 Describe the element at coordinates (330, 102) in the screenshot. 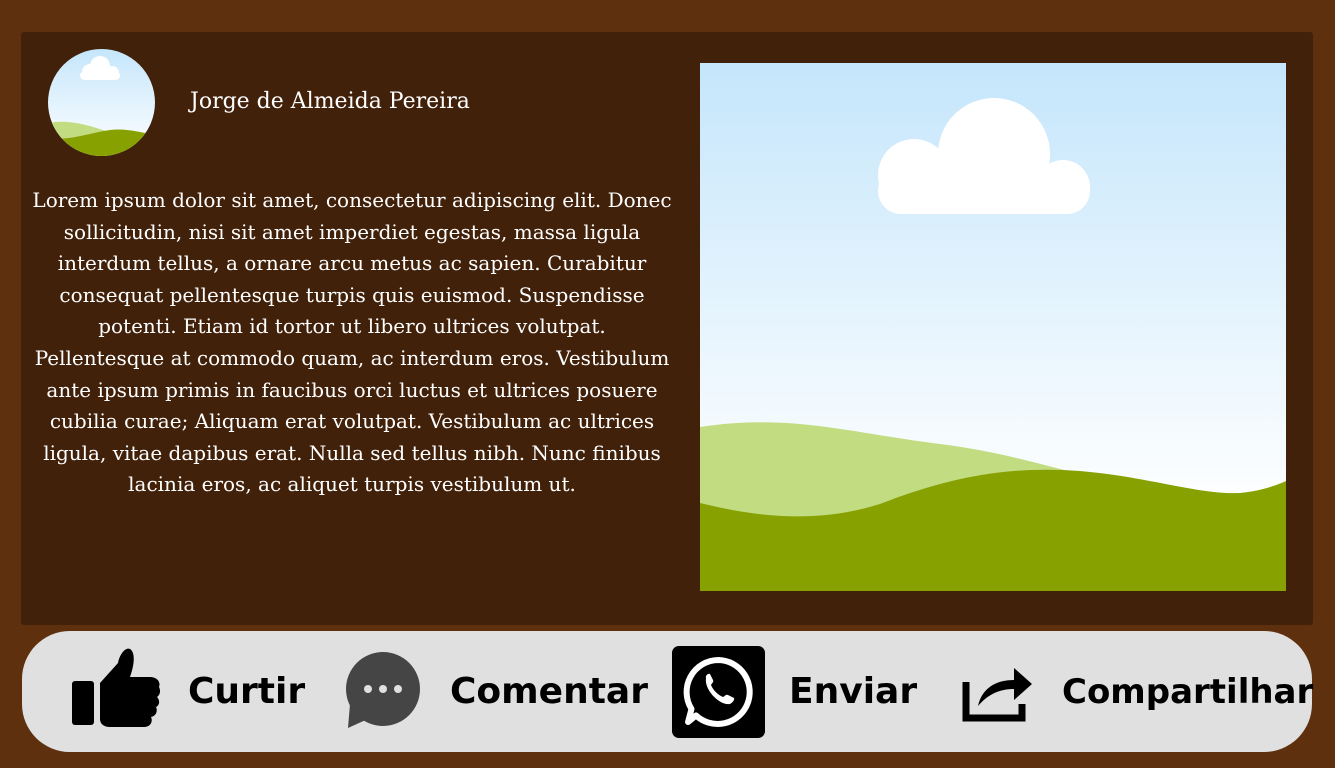

I see `author-name: Jorge de Almeida Pereira` at that location.